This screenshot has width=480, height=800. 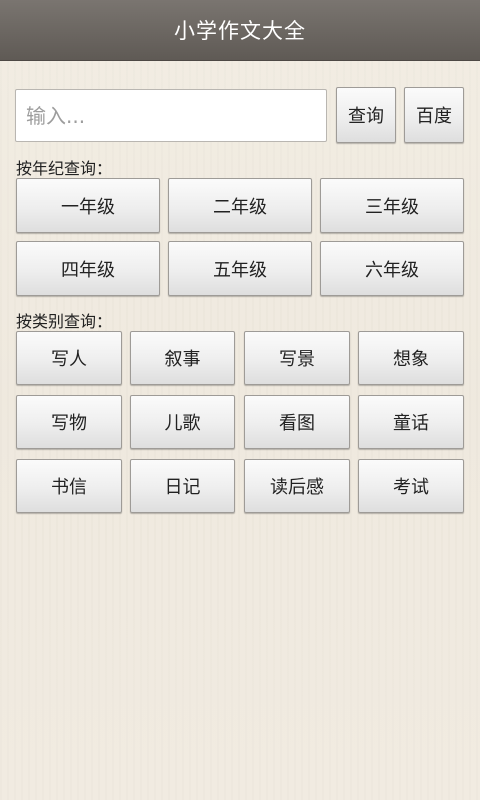 I want to click on grade-section-label: 按年纪查询：, so click(x=64, y=168).